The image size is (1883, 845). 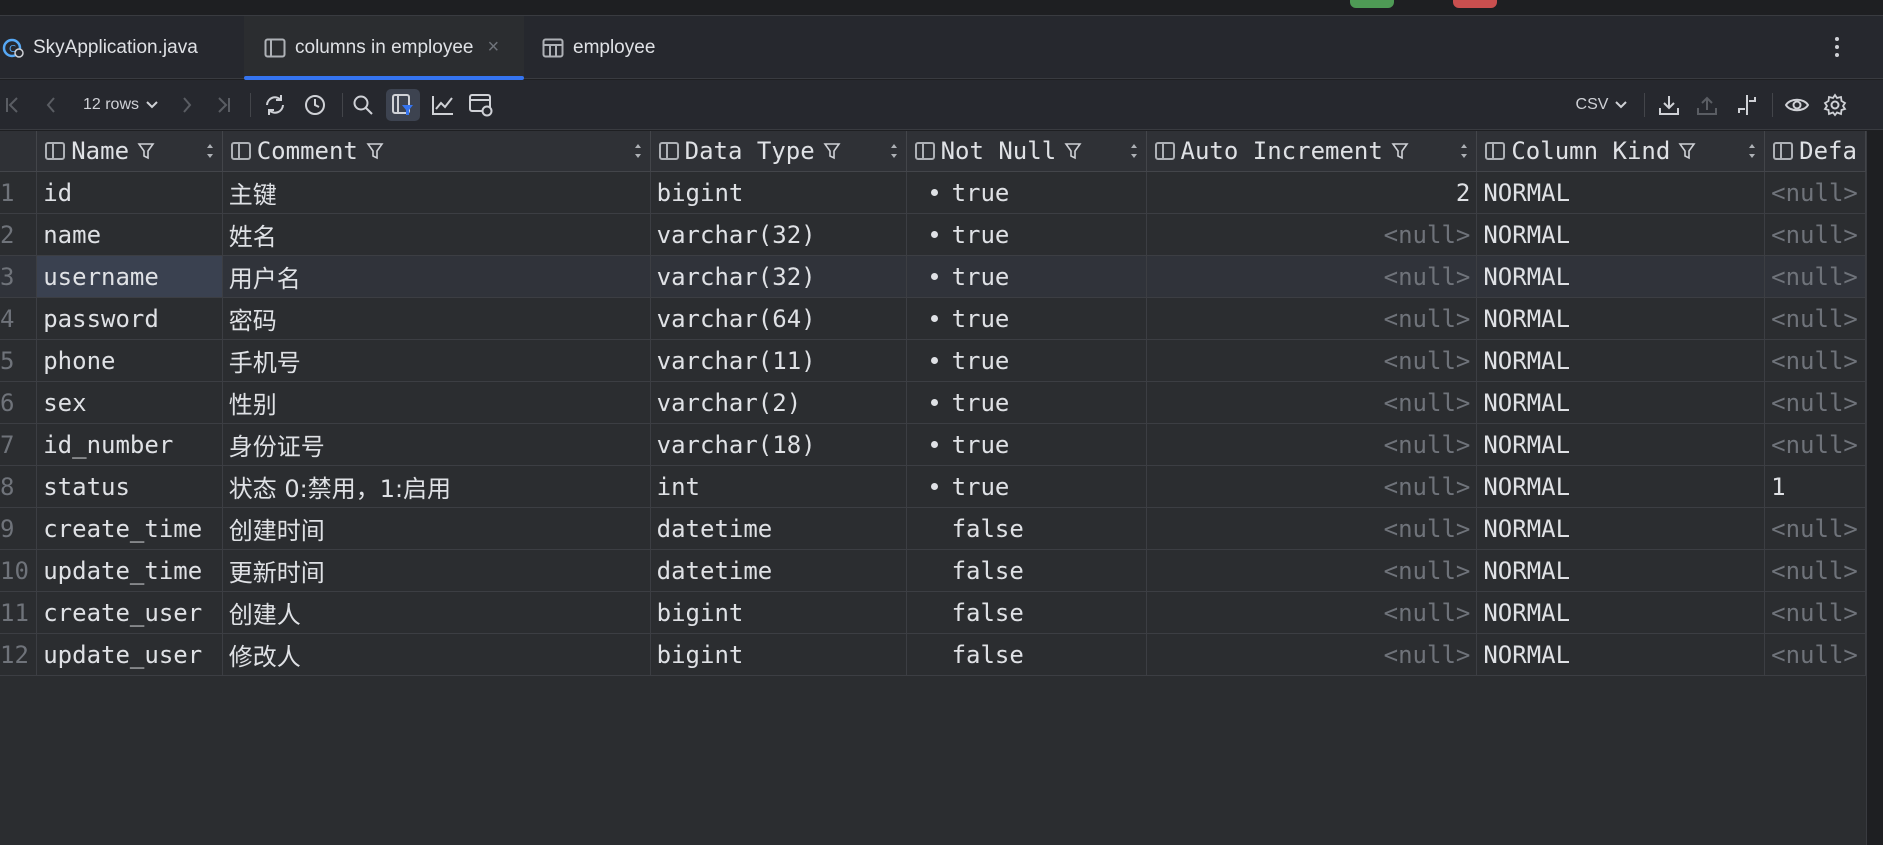 What do you see at coordinates (436, 276) in the screenshot?
I see `cell-comment: 用户名` at bounding box center [436, 276].